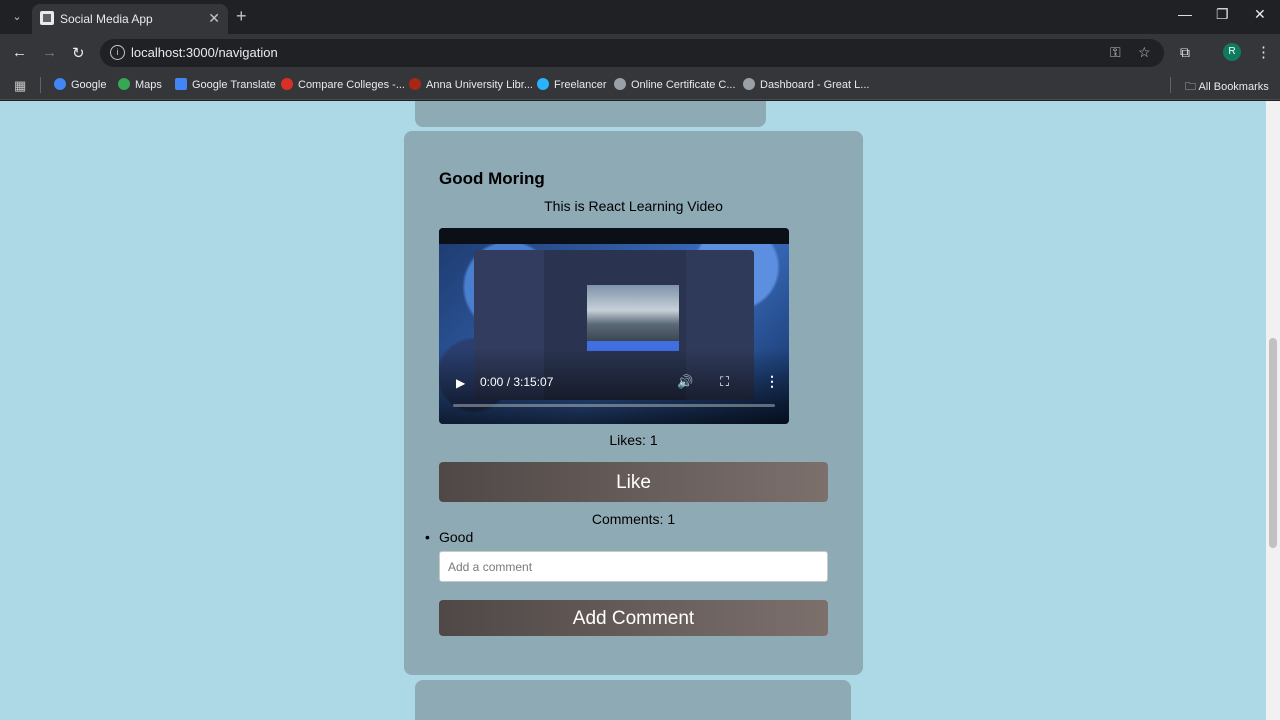 This screenshot has height=720, width=1280. I want to click on comment-list: Good, so click(449, 537).